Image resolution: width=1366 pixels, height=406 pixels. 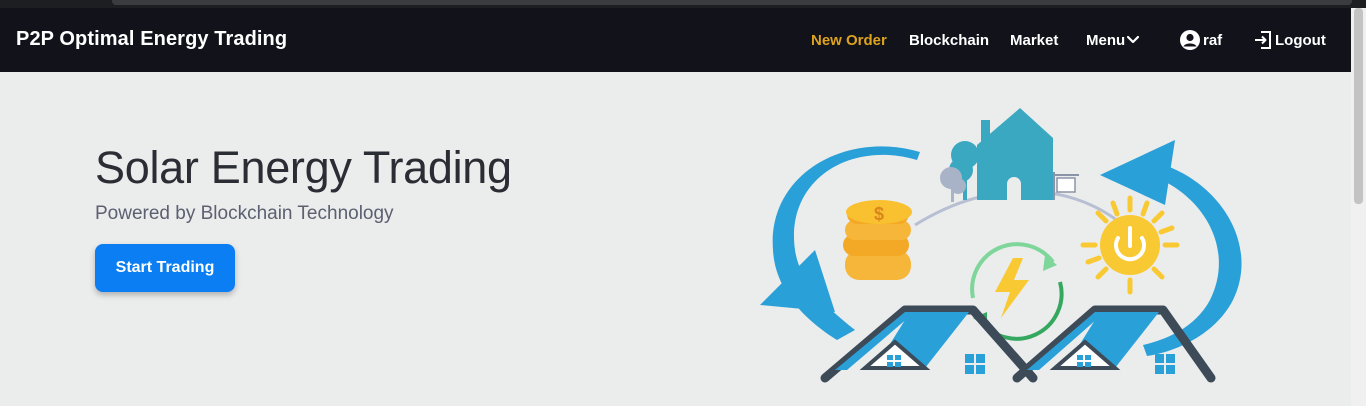 I want to click on nav-user: raf, so click(x=1200, y=40).